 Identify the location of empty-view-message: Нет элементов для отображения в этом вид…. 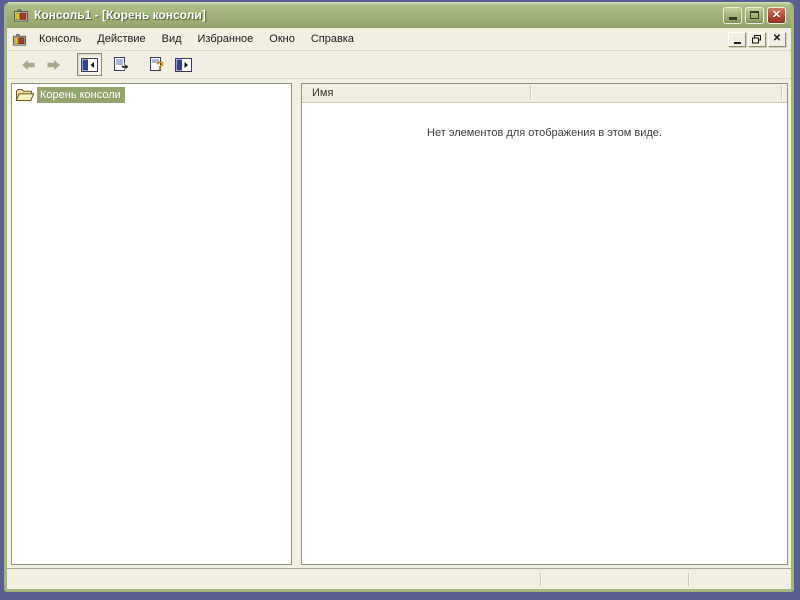
(544, 133).